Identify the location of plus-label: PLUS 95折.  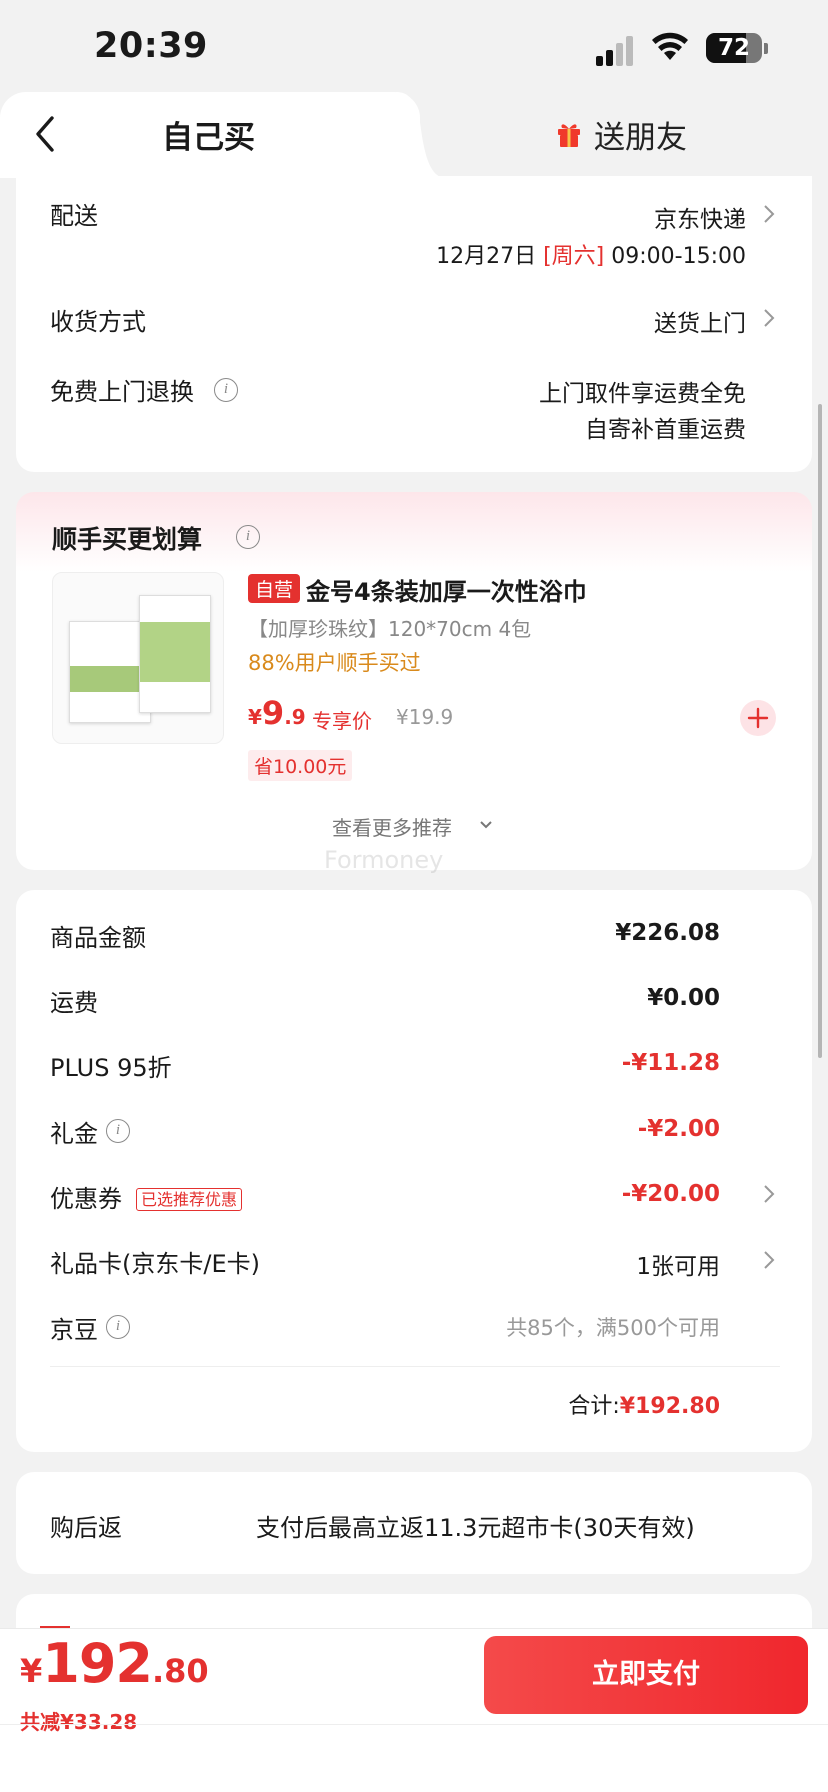
(111, 1068).